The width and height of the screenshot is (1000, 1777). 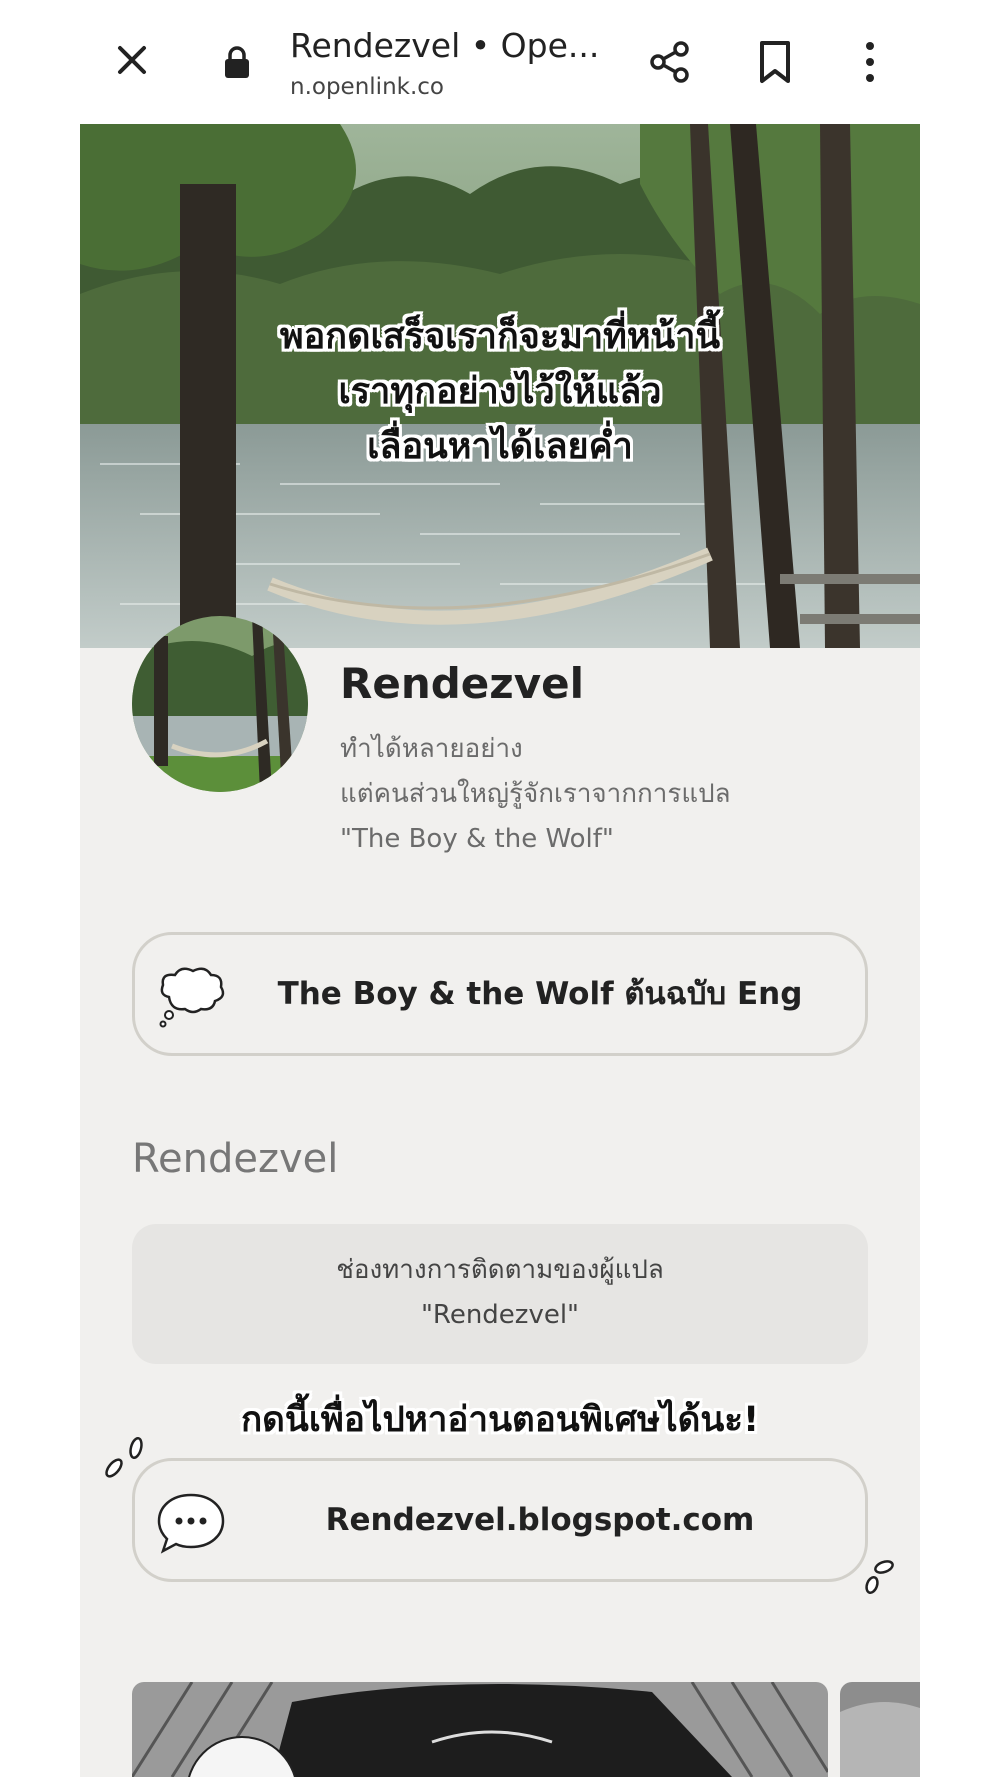 I want to click on section-title: Rendezvel, so click(x=235, y=1159).